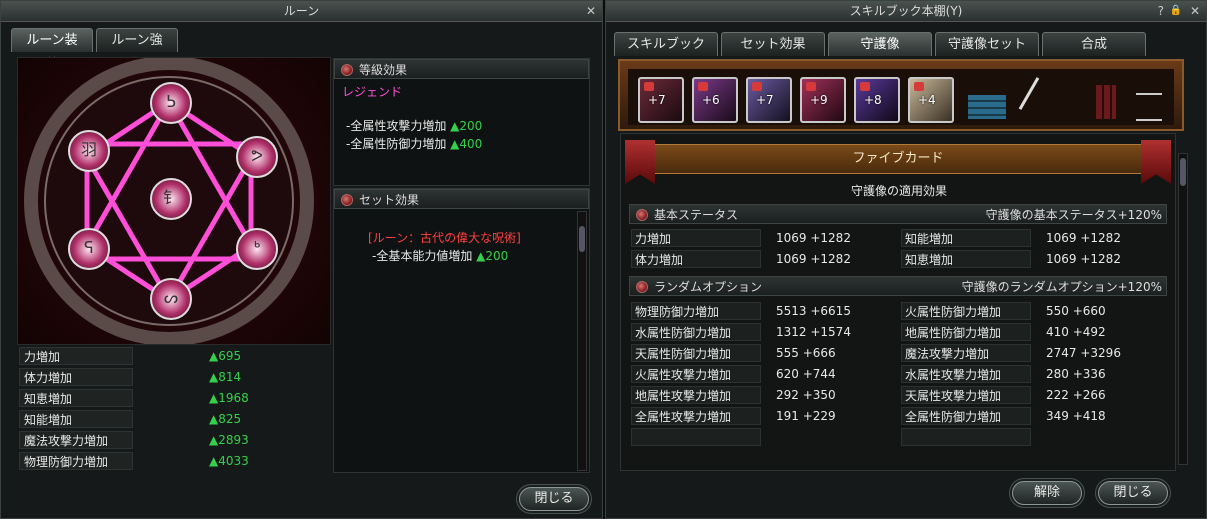  I want to click on grid-cell: 体力増加 1069 +1282, so click(761, 259).